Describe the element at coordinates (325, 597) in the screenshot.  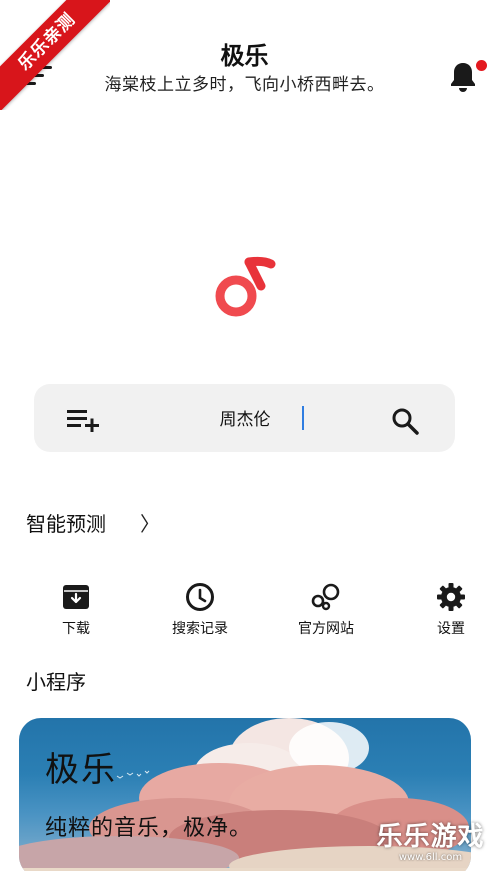
I see `bubbles-icon` at that location.